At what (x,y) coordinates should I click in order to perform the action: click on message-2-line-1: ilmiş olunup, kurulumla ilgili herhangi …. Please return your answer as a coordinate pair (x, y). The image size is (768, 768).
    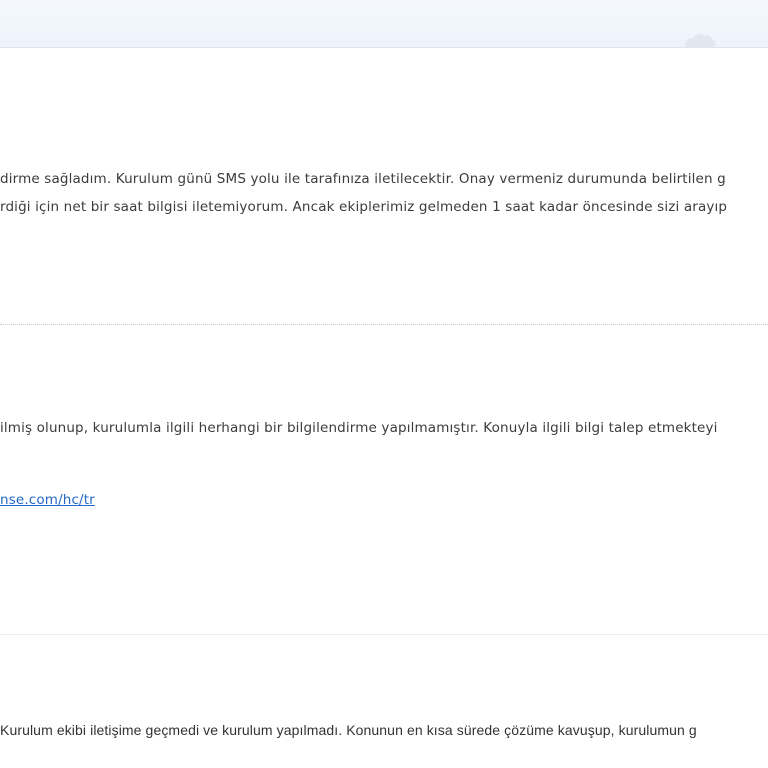
    Looking at the image, I should click on (359, 428).